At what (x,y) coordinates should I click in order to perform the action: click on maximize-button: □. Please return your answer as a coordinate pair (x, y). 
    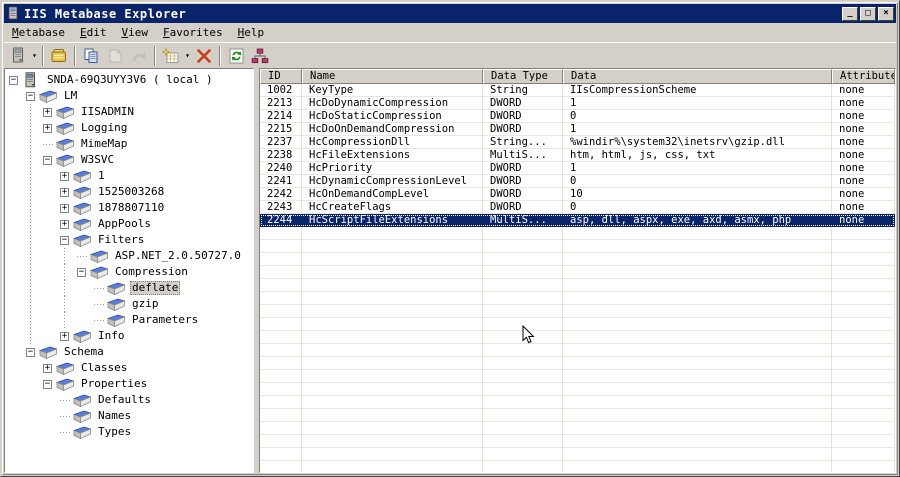
    Looking at the image, I should click on (868, 13).